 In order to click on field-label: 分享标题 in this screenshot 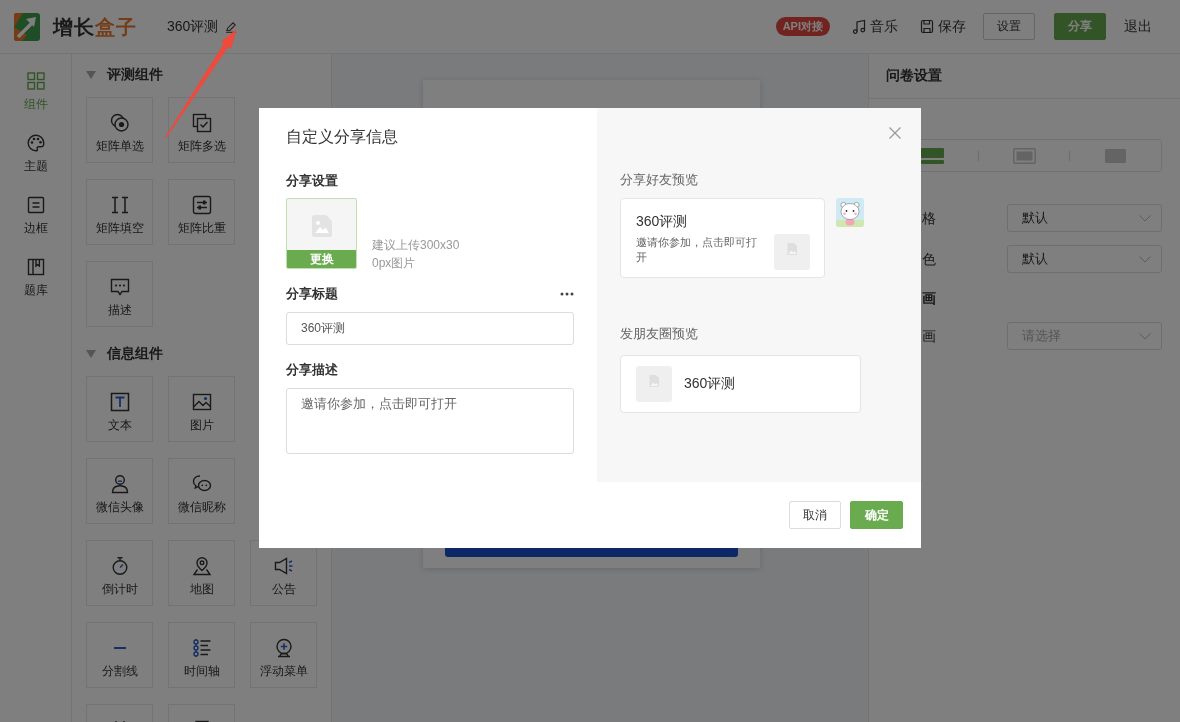, I will do `click(312, 294)`.